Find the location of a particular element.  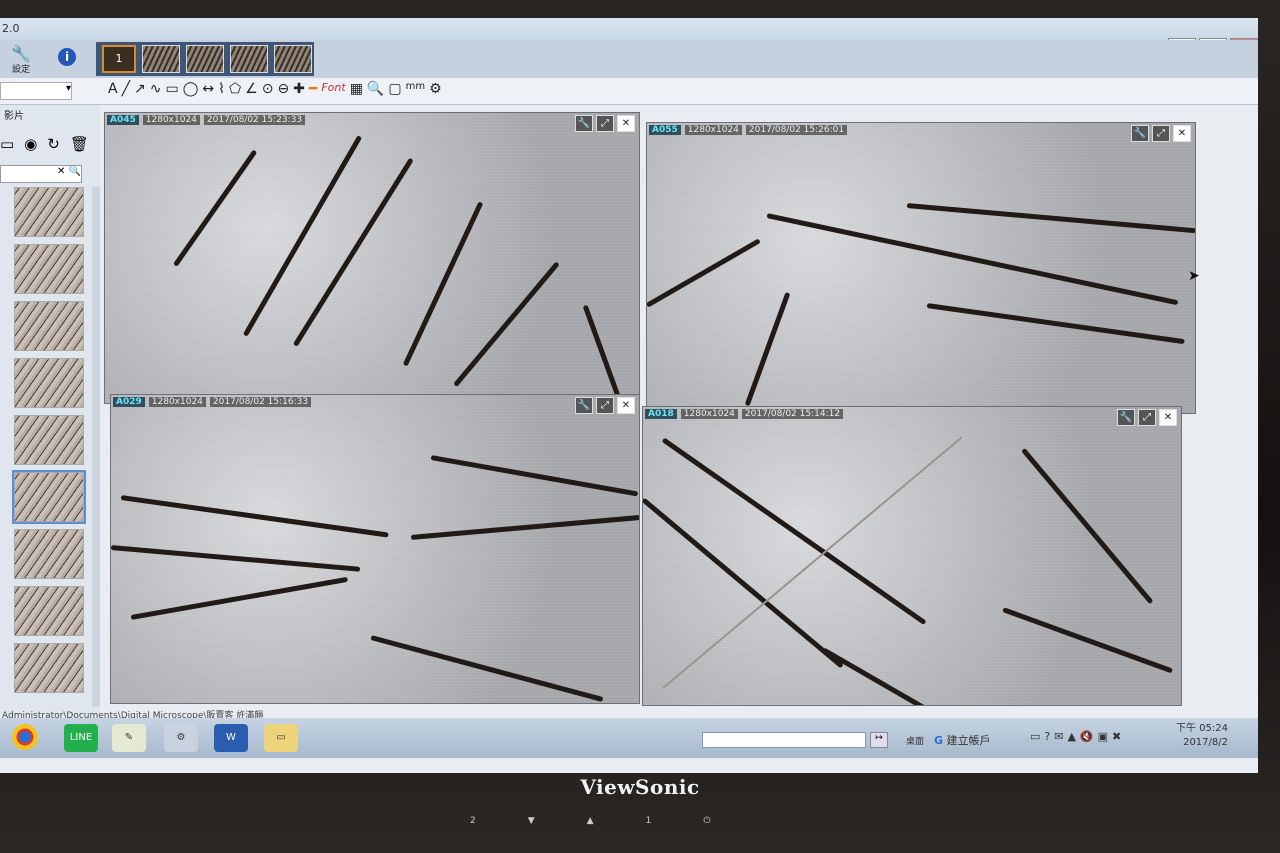

monitor-brand-logo: ViewSonic is located at coordinates (640, 787).